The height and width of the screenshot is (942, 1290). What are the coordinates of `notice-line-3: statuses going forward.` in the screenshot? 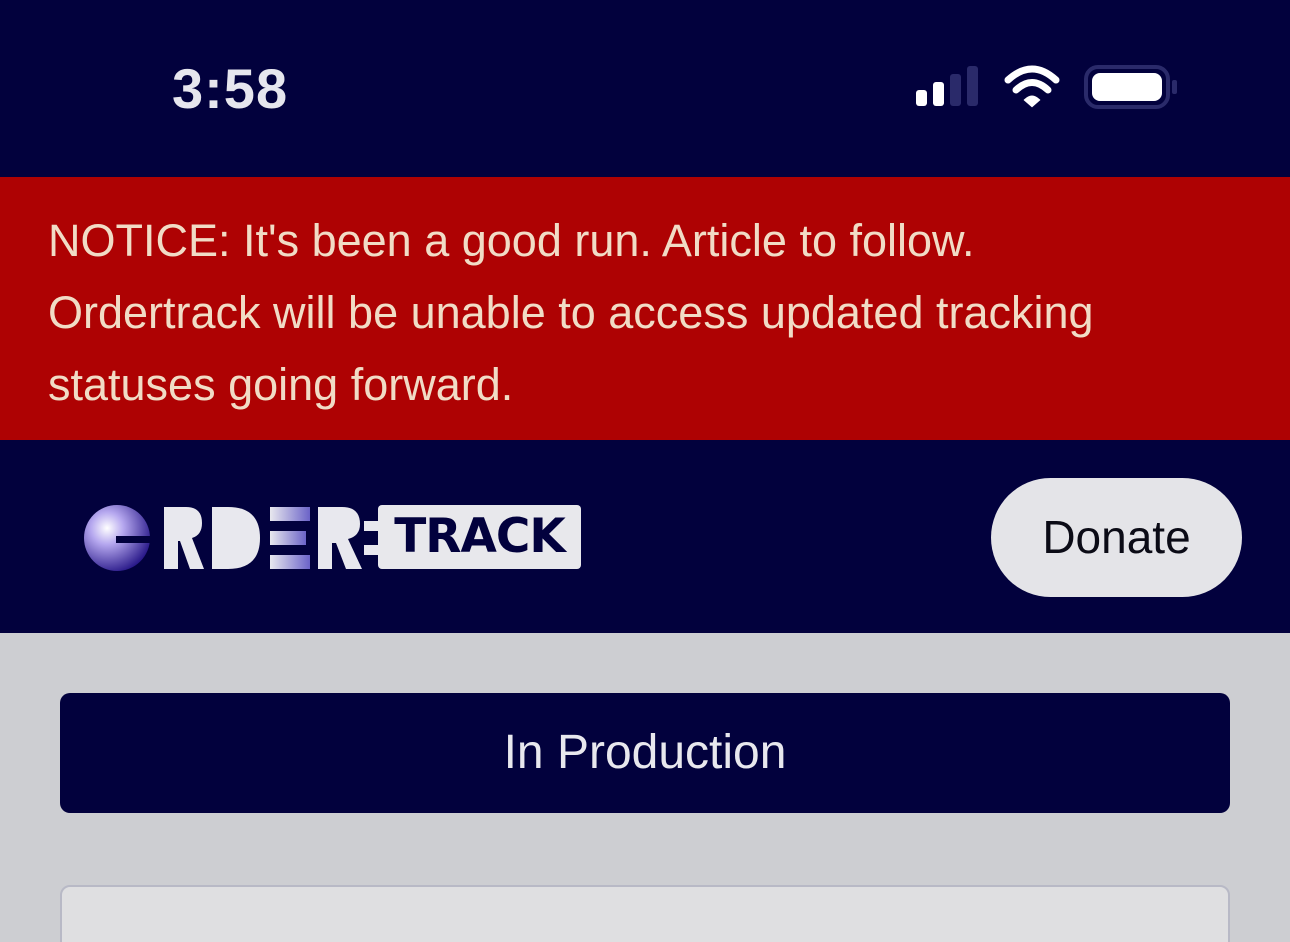 It's located at (281, 384).